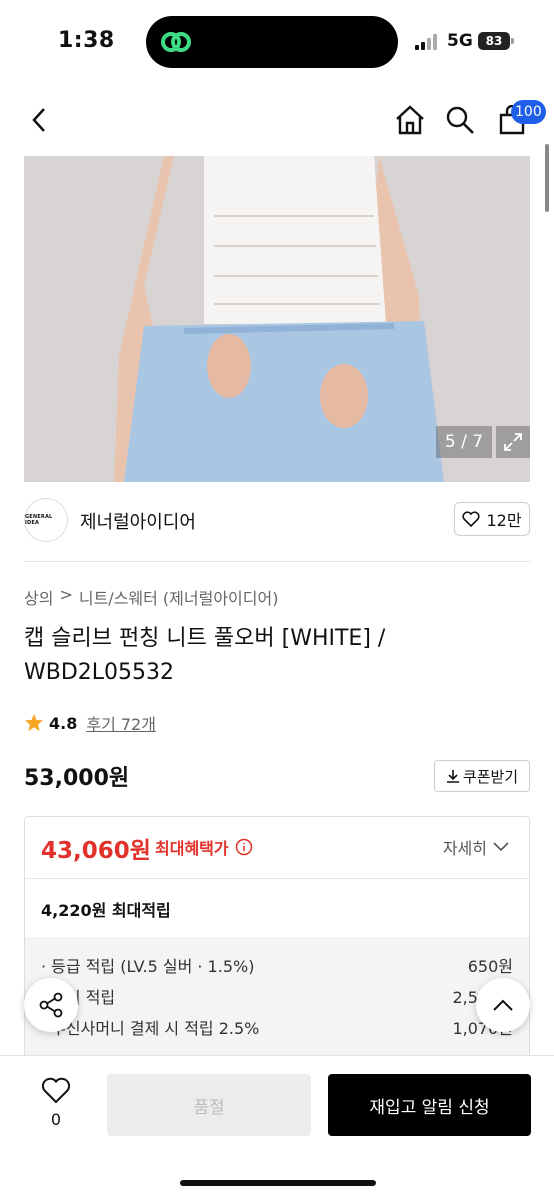 Image resolution: width=554 pixels, height=1200 pixels. Describe the element at coordinates (490, 966) in the screenshot. I see `points-item-value: 650원` at that location.